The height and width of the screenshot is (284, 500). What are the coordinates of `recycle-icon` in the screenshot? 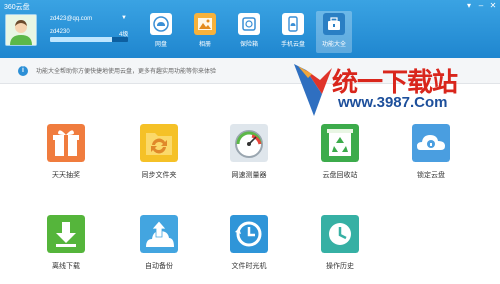 It's located at (340, 143).